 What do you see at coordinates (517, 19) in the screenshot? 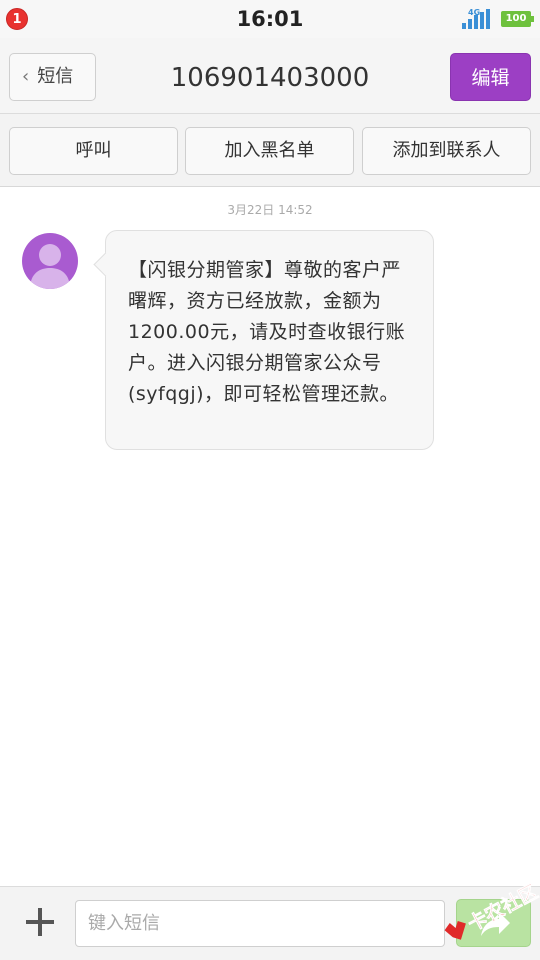
I see `battery-icon: 100` at bounding box center [517, 19].